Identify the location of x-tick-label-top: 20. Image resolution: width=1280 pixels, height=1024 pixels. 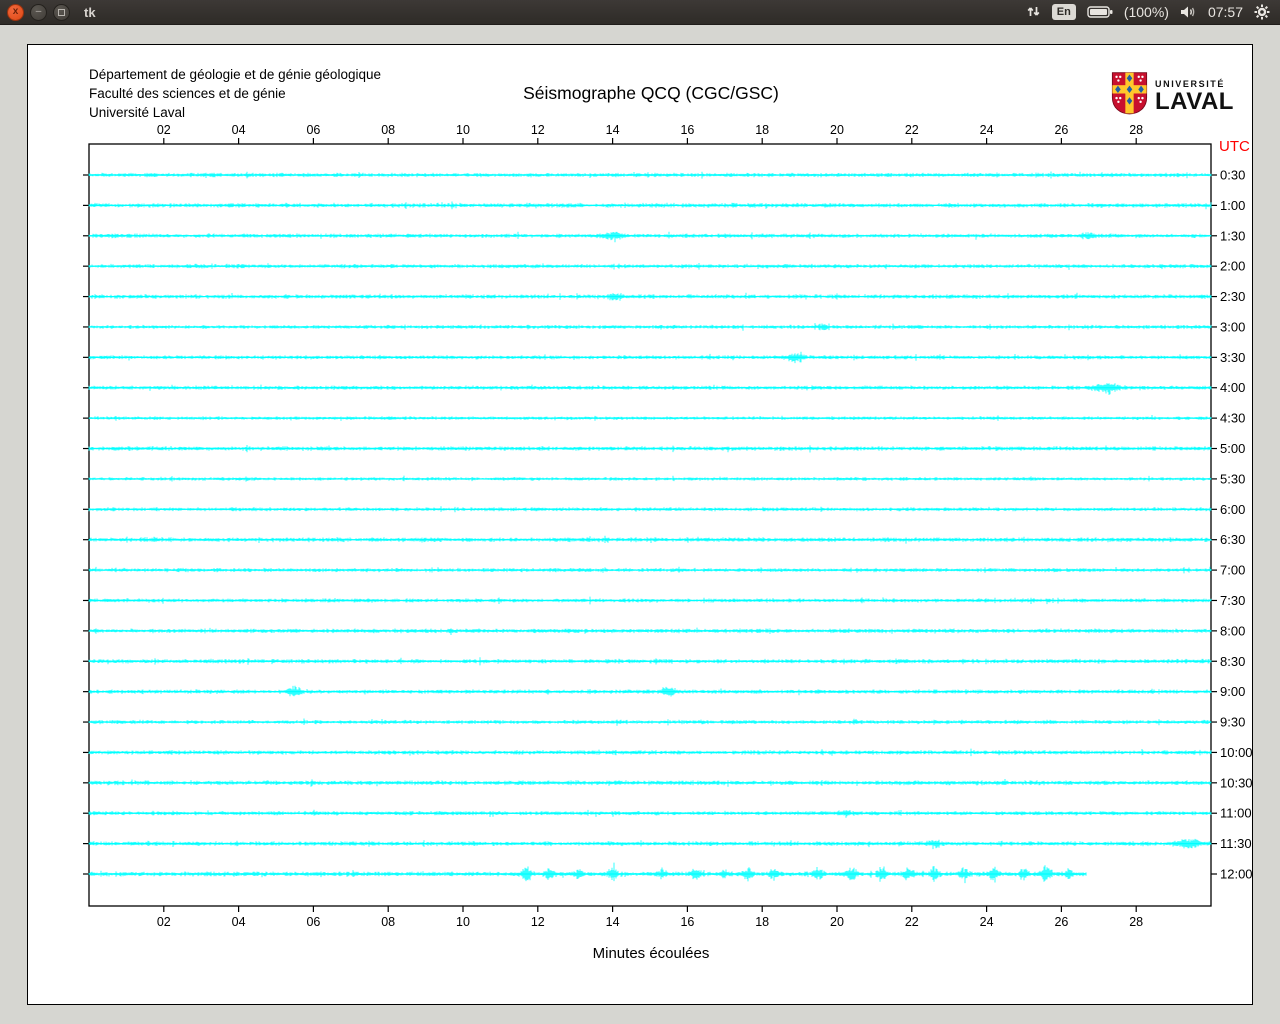
(837, 130).